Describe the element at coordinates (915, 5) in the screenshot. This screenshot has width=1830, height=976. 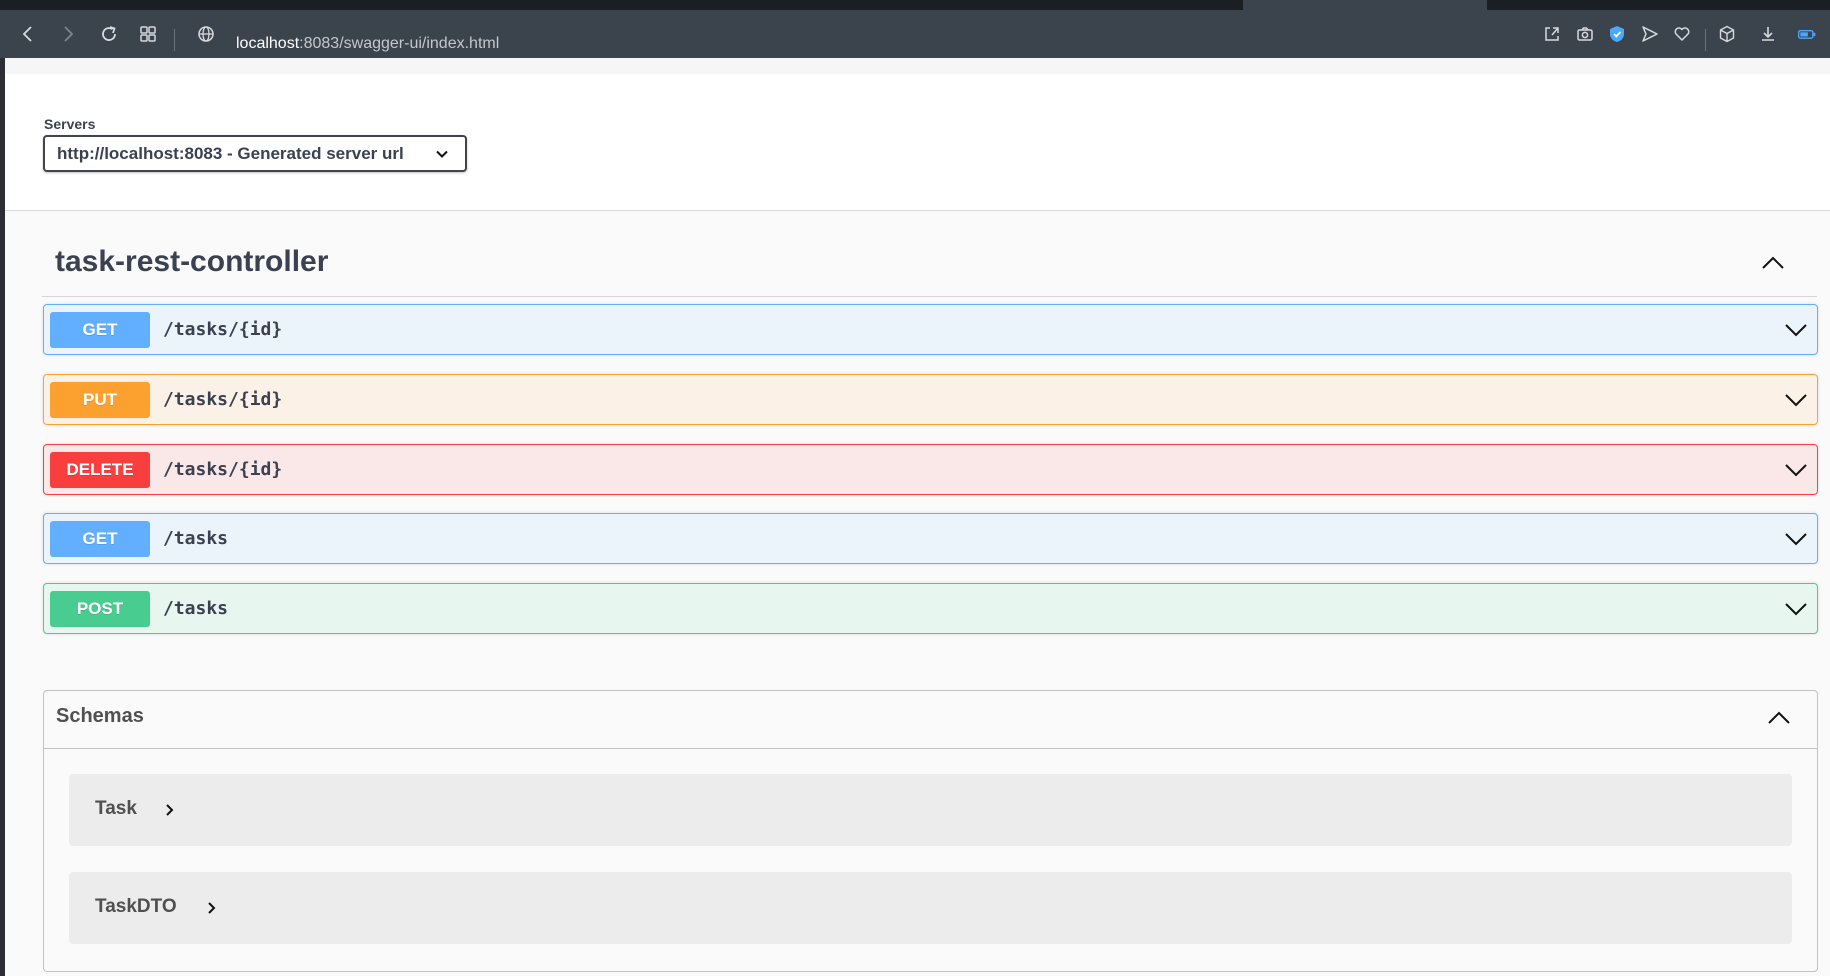
I see `tab-strip` at that location.